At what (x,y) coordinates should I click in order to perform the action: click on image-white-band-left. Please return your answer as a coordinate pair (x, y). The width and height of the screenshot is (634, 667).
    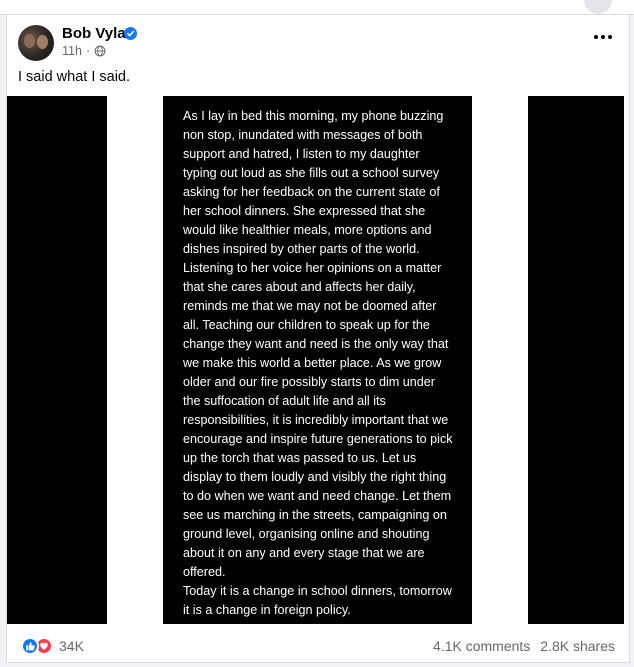
    Looking at the image, I should click on (135, 360).